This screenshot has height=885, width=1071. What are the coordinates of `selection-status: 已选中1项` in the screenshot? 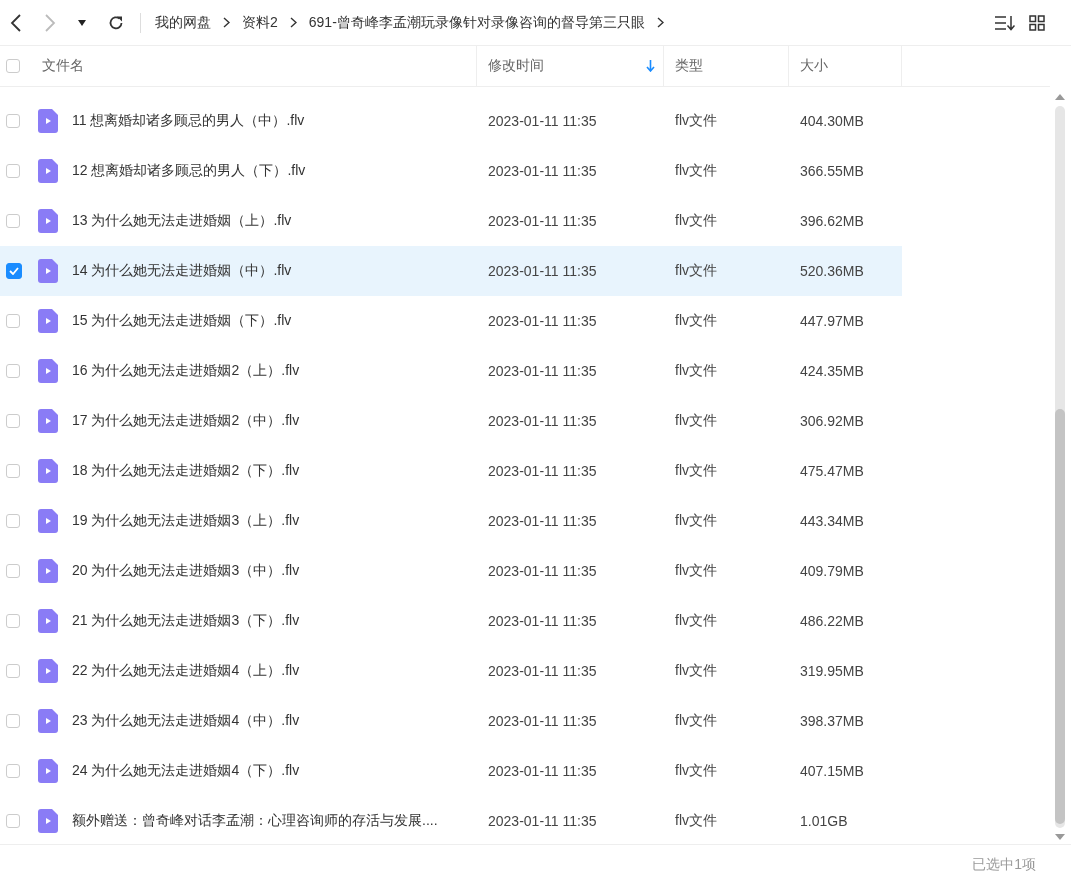 It's located at (1004, 865).